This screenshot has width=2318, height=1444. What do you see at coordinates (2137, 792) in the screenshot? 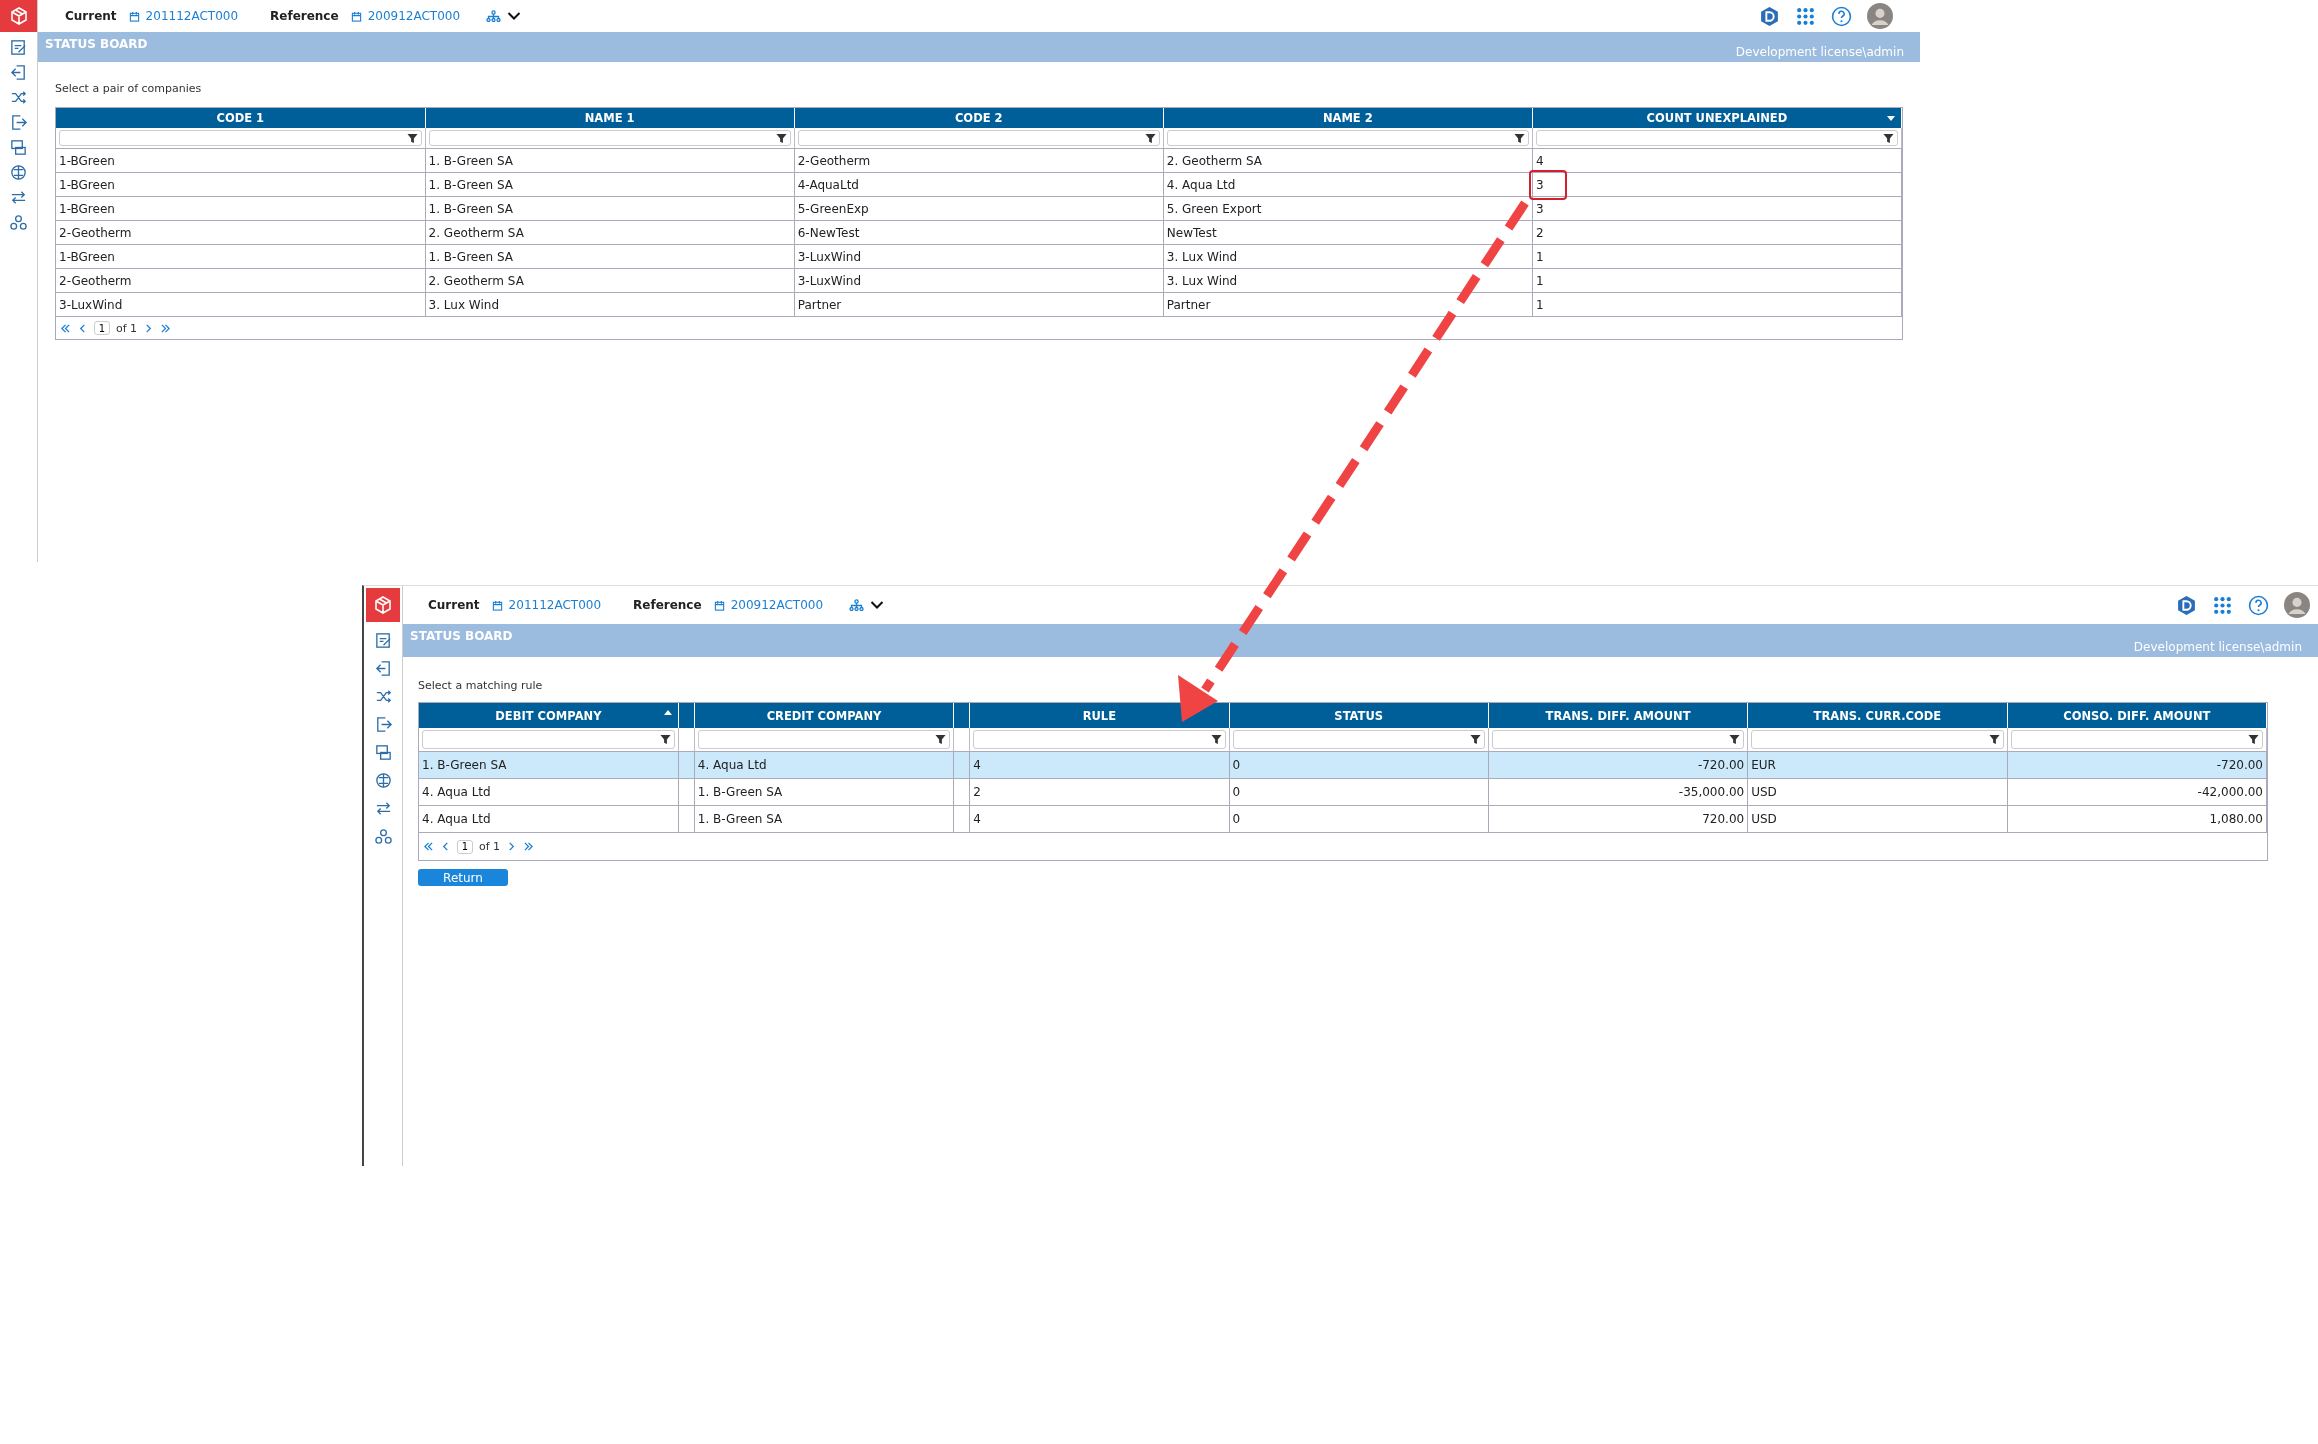
I see `table-cell: -42,000.00` at bounding box center [2137, 792].